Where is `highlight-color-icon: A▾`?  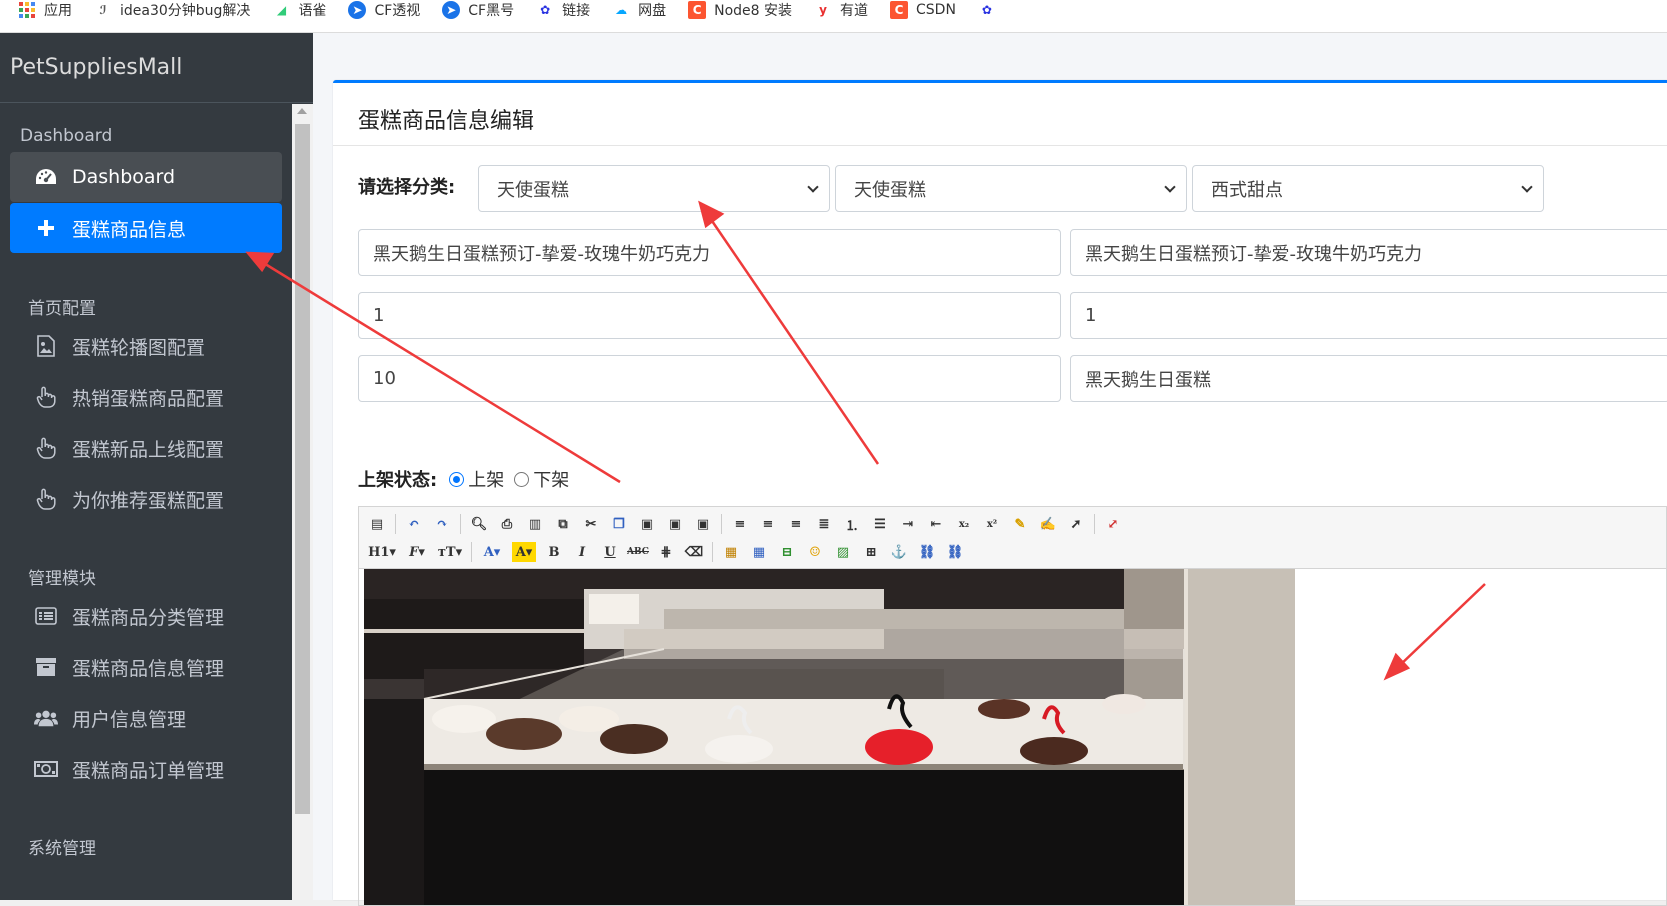 highlight-color-icon: A▾ is located at coordinates (524, 552).